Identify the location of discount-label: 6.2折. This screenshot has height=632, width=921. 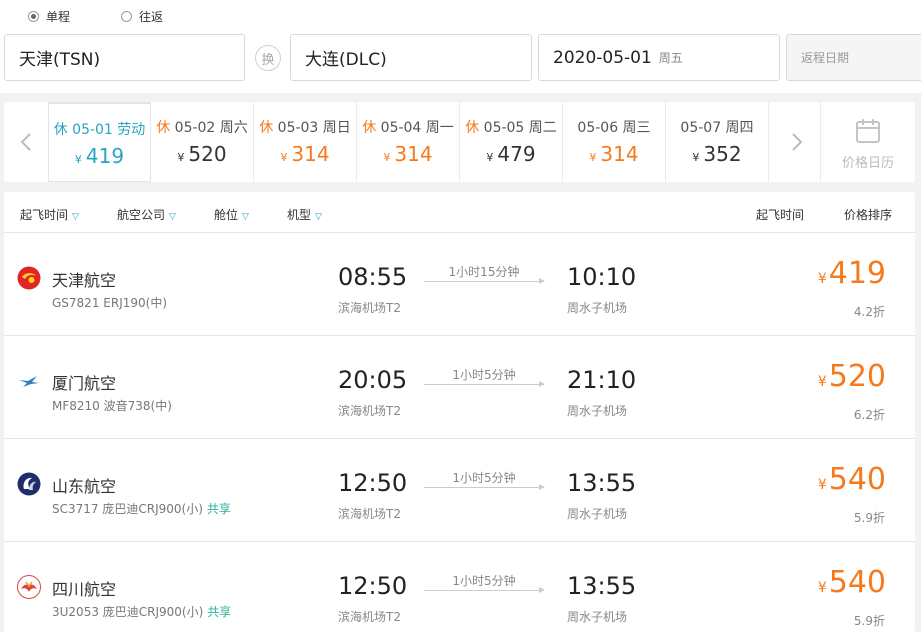
(869, 415).